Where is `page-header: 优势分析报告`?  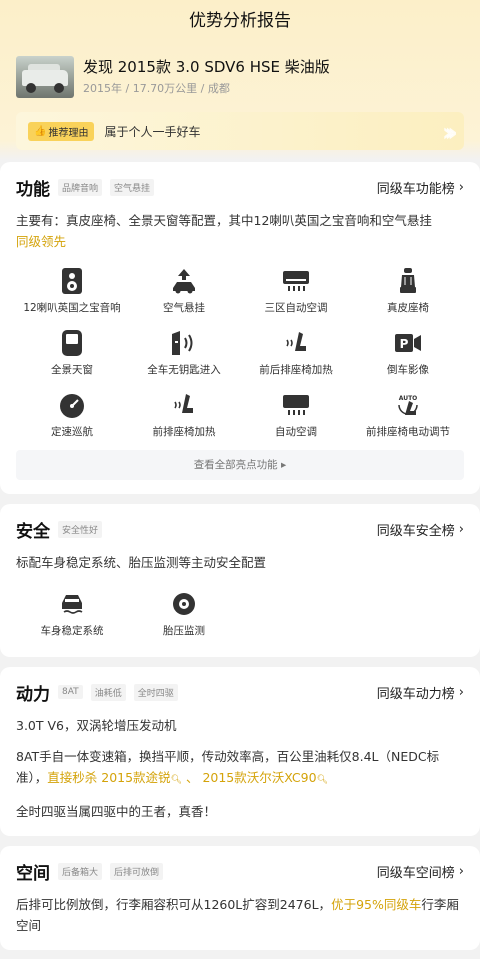
page-header: 优势分析报告 is located at coordinates (240, 21).